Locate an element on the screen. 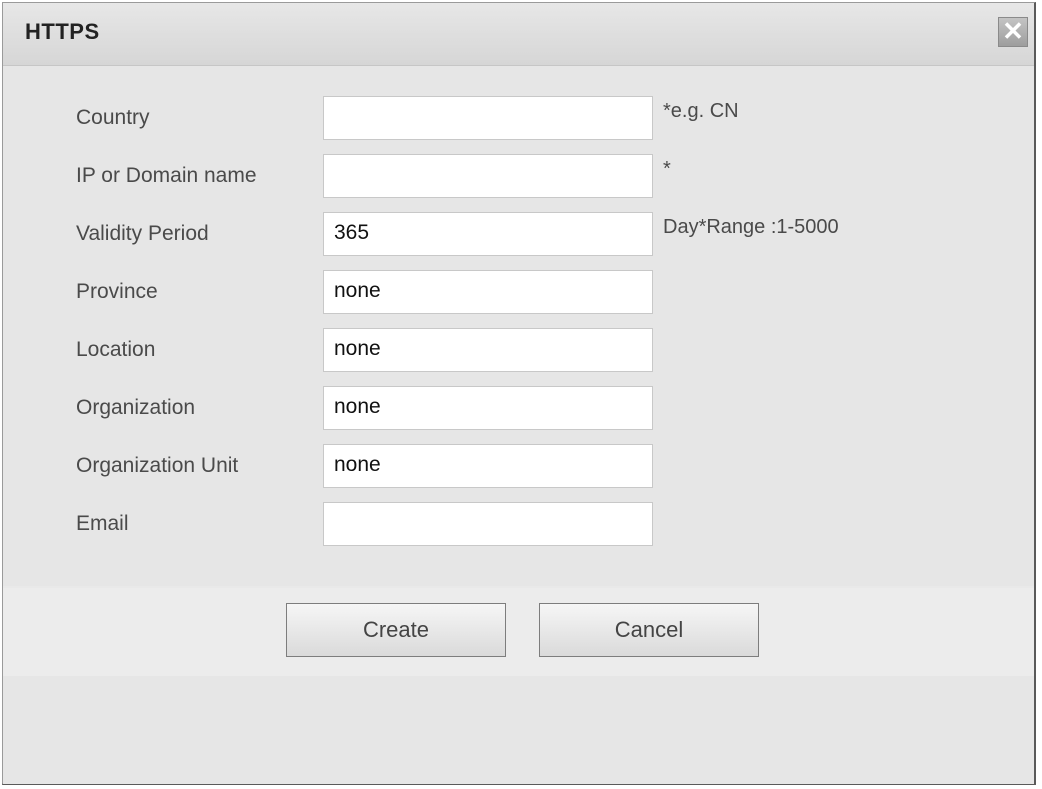 The image size is (1042, 789). organization-unit-label: Organization Unit is located at coordinates (157, 465).